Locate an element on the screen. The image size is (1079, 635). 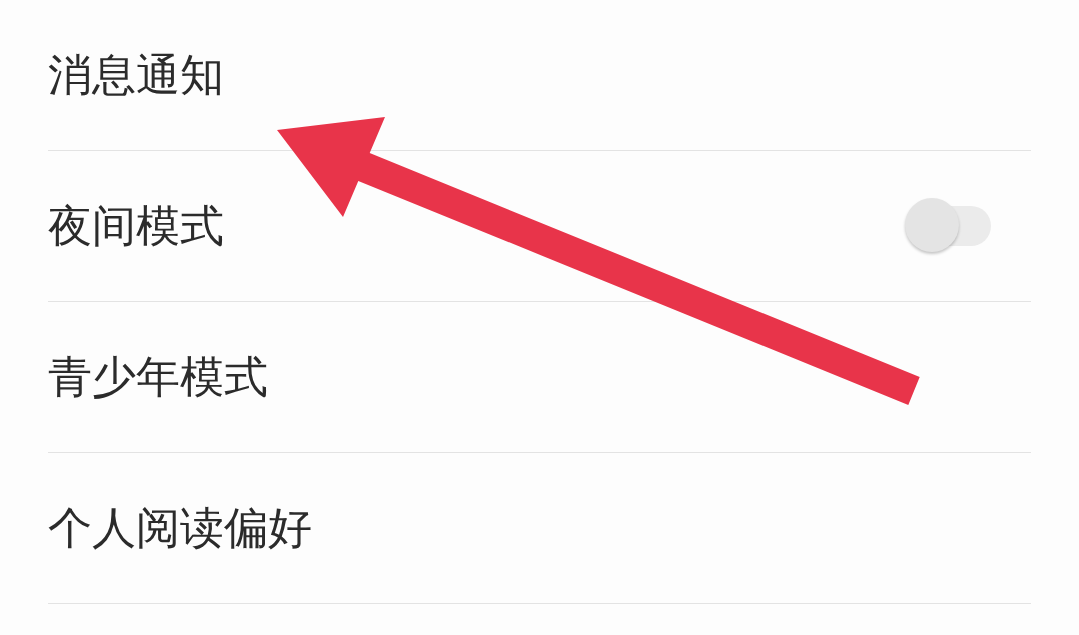
setting-label: 夜间模式 is located at coordinates (136, 226).